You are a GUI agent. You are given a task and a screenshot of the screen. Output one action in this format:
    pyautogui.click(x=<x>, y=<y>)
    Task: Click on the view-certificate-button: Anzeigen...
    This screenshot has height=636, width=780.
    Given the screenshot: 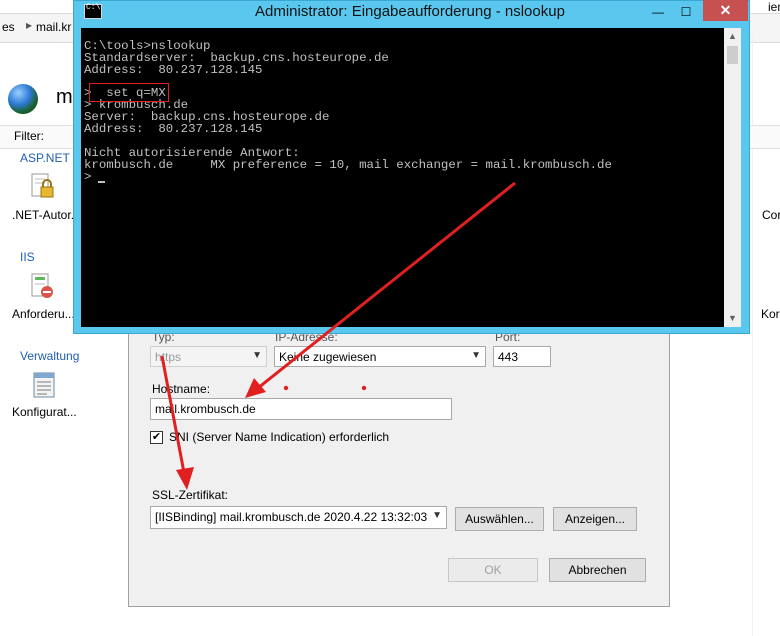 What is the action you would take?
    pyautogui.click(x=595, y=519)
    